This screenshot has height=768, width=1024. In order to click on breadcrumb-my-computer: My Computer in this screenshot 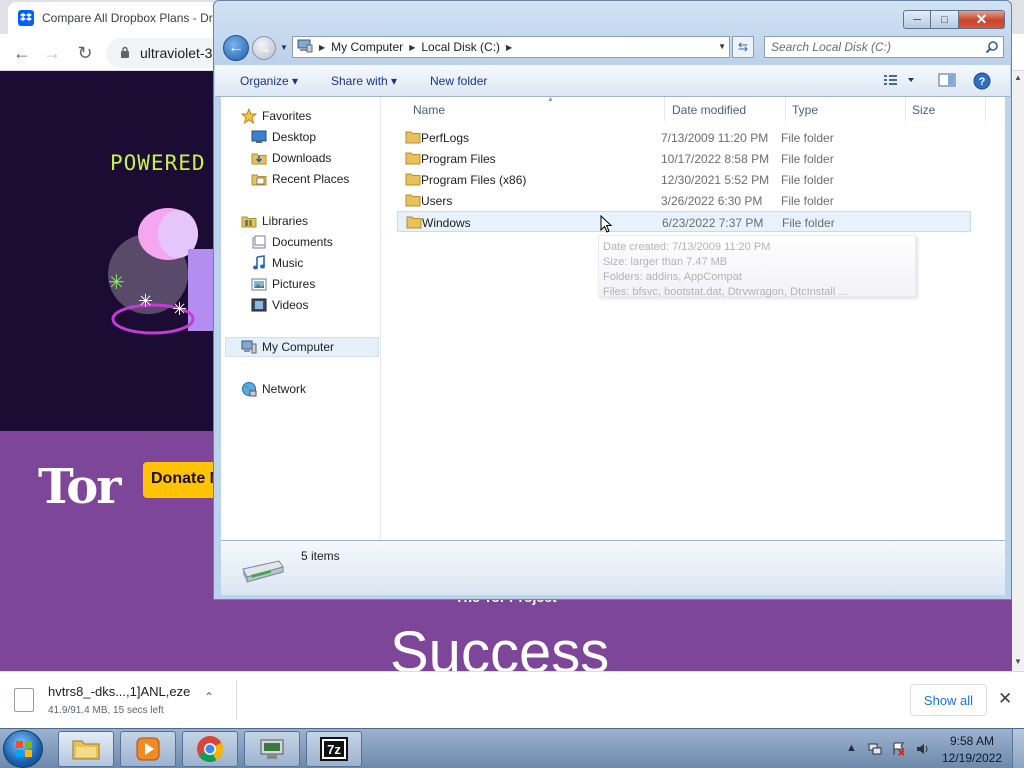, I will do `click(367, 47)`.